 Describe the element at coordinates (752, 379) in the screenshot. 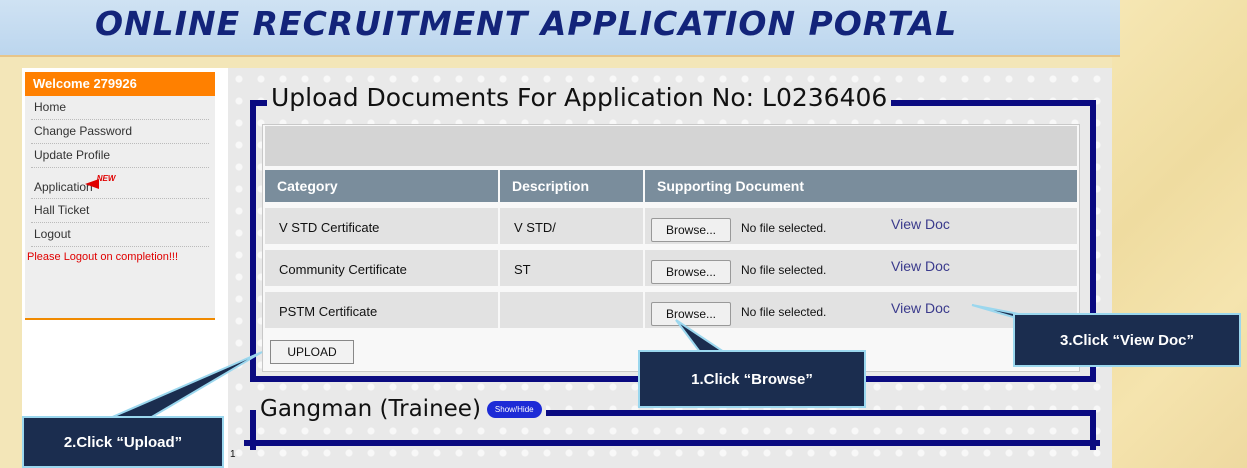

I see `browse-callout: 1.Click “Browse”` at that location.